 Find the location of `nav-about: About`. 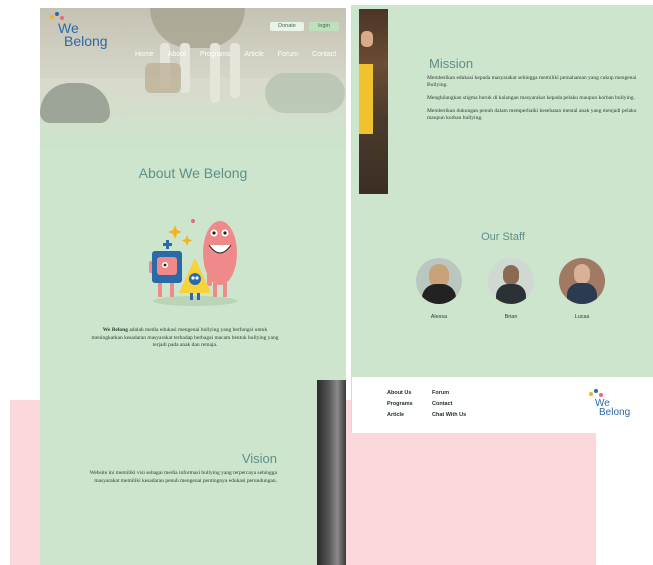

nav-about: About is located at coordinates (177, 54).